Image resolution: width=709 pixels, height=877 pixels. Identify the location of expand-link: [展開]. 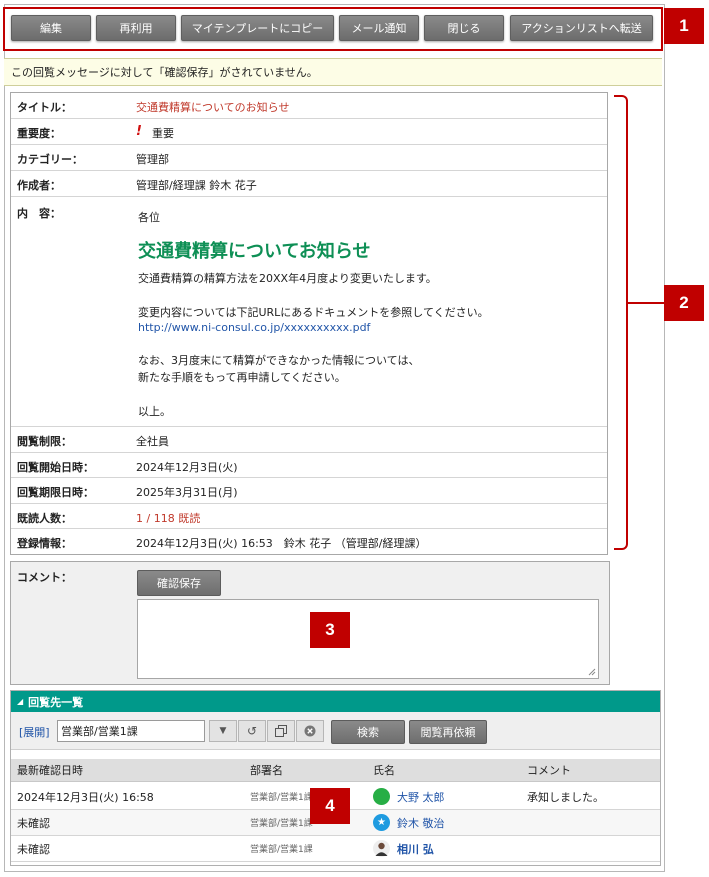
(34, 732).